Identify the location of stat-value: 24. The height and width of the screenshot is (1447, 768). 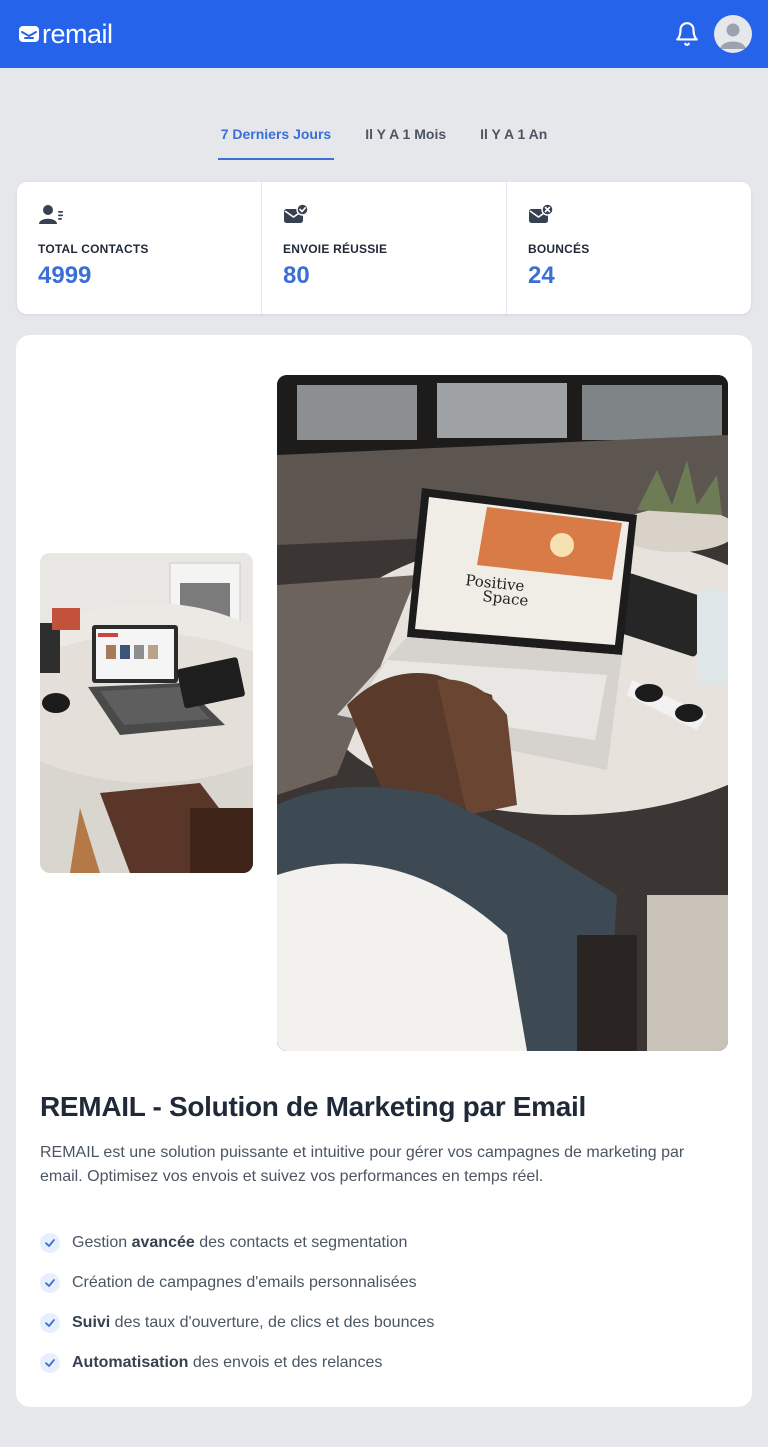
(541, 275).